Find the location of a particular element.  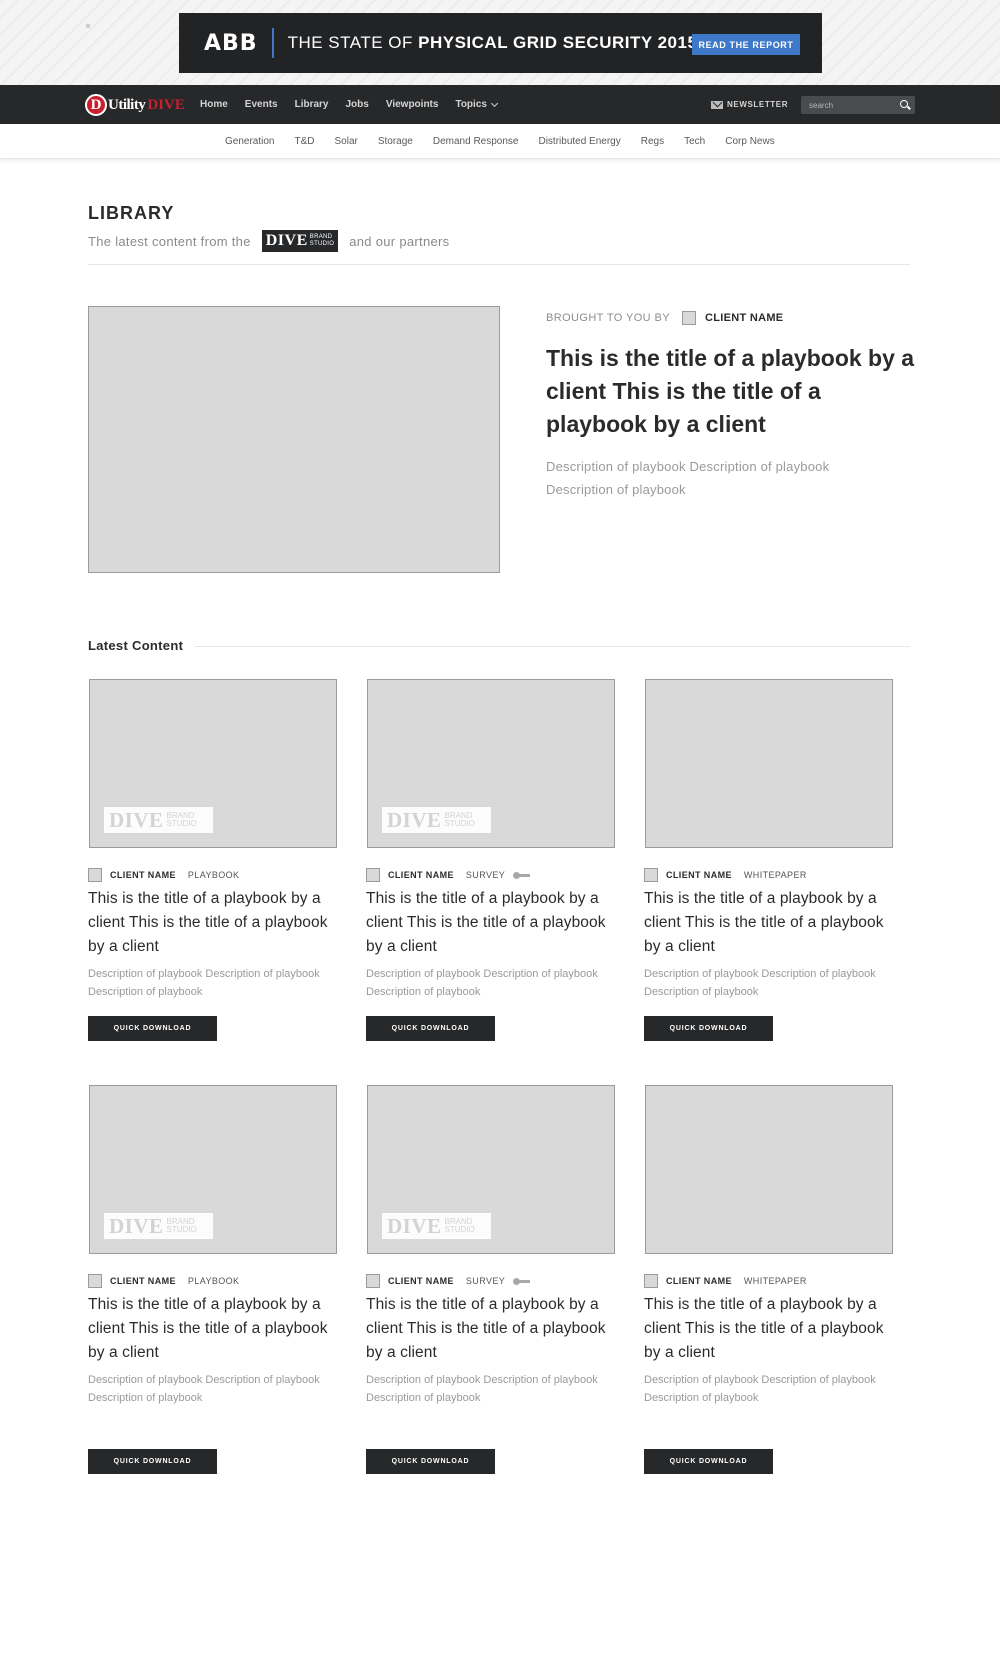

watermark-word: DIVE is located at coordinates (136, 1225).